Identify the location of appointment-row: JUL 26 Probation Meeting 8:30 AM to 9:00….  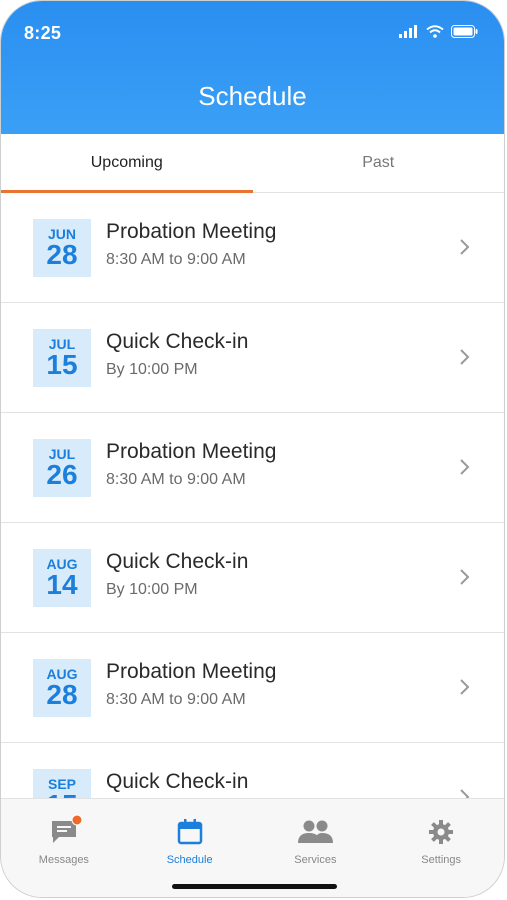
(252, 468).